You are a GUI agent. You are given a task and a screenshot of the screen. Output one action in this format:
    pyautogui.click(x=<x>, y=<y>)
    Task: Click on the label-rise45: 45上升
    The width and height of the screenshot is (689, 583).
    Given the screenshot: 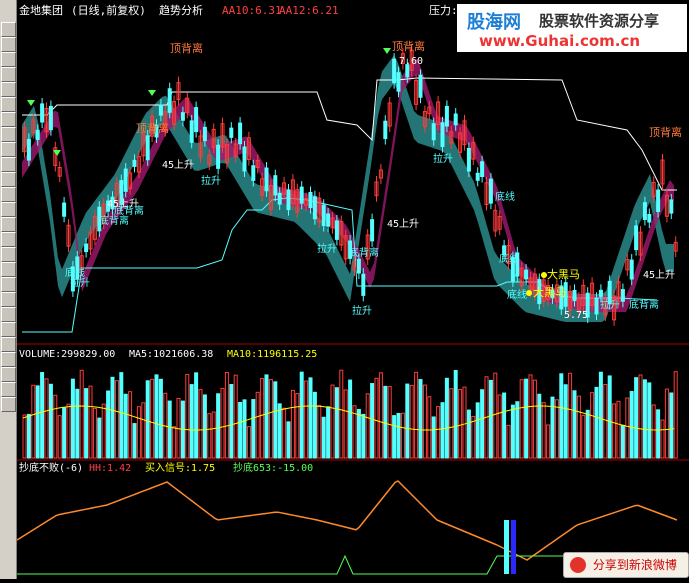 What is the action you would take?
    pyautogui.click(x=178, y=165)
    